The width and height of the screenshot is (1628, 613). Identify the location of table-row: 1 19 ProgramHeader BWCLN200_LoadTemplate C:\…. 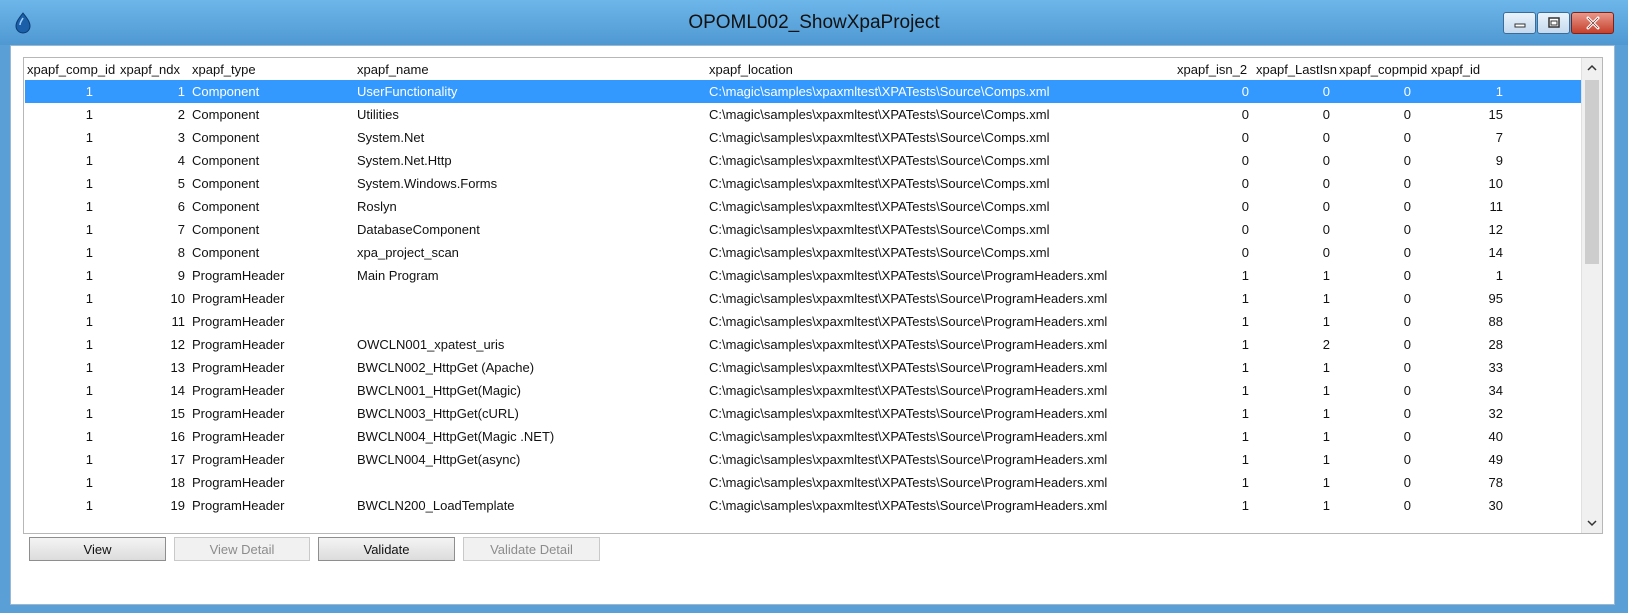
(803, 505).